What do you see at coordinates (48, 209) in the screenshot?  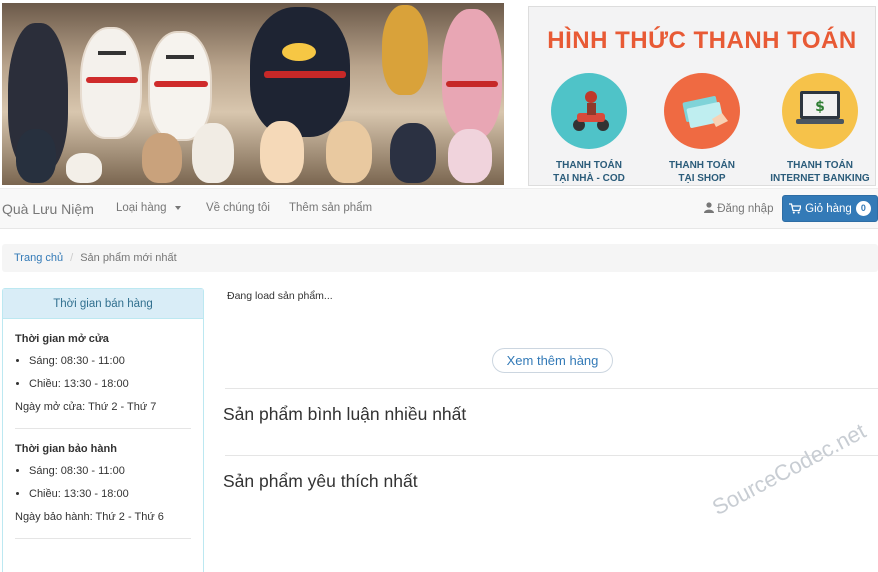 I see `navbar-brand: Quà Lưu Niệm` at bounding box center [48, 209].